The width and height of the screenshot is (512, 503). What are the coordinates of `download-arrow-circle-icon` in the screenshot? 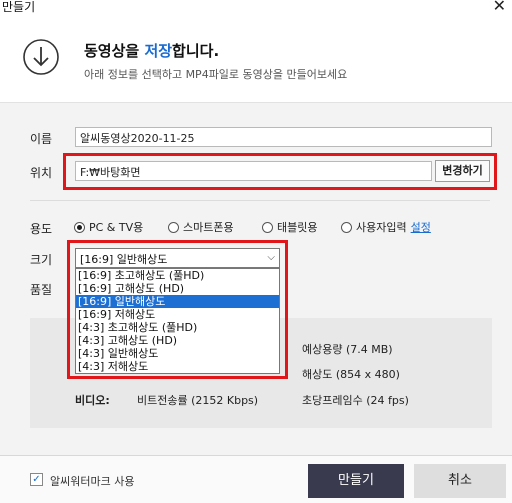 It's located at (41, 57).